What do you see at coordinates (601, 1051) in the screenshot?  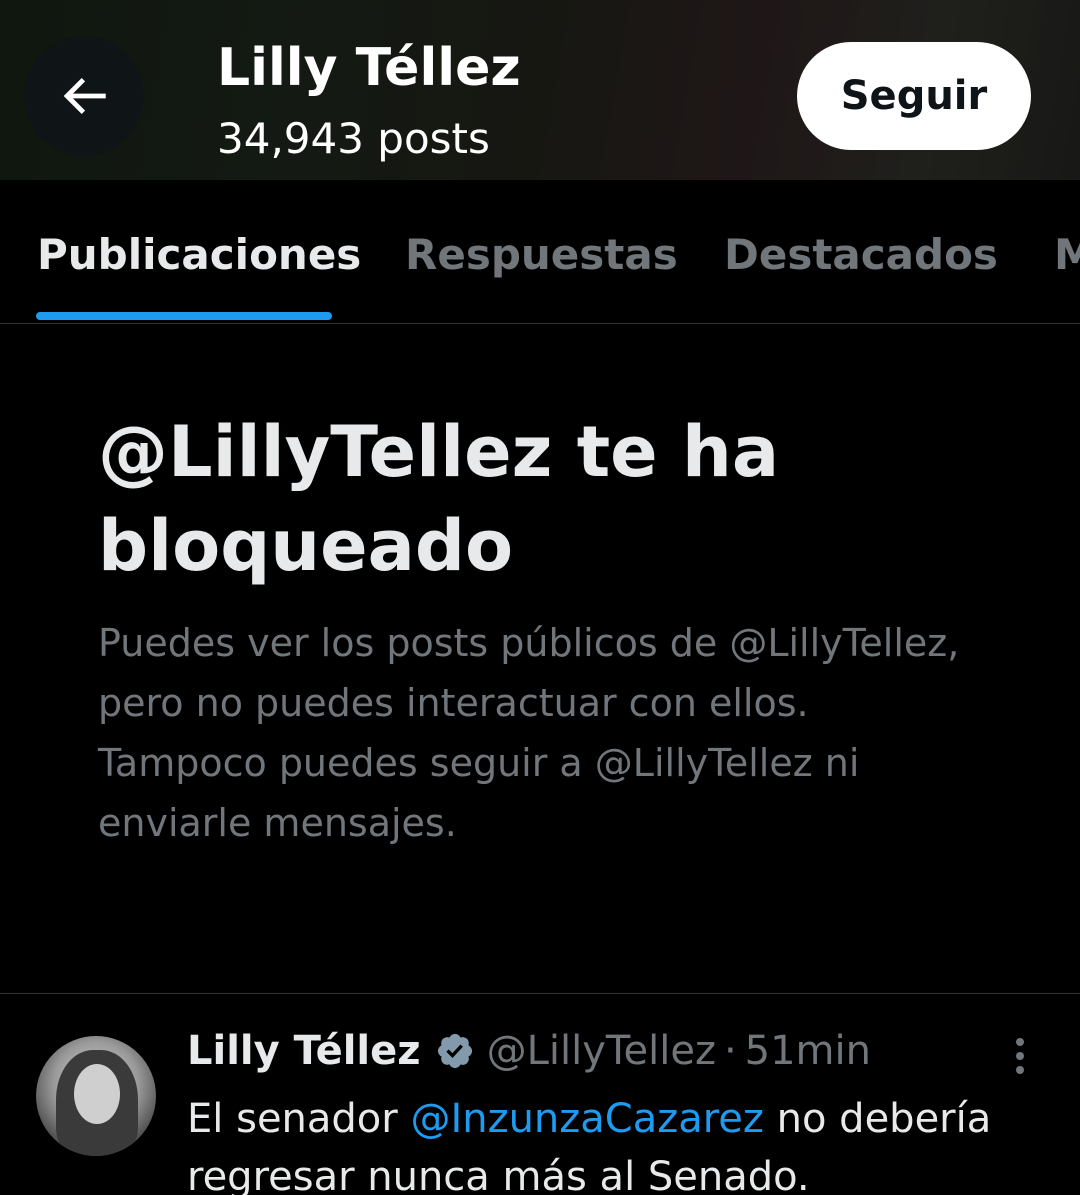 I see `post-handle: @LillyTellez` at bounding box center [601, 1051].